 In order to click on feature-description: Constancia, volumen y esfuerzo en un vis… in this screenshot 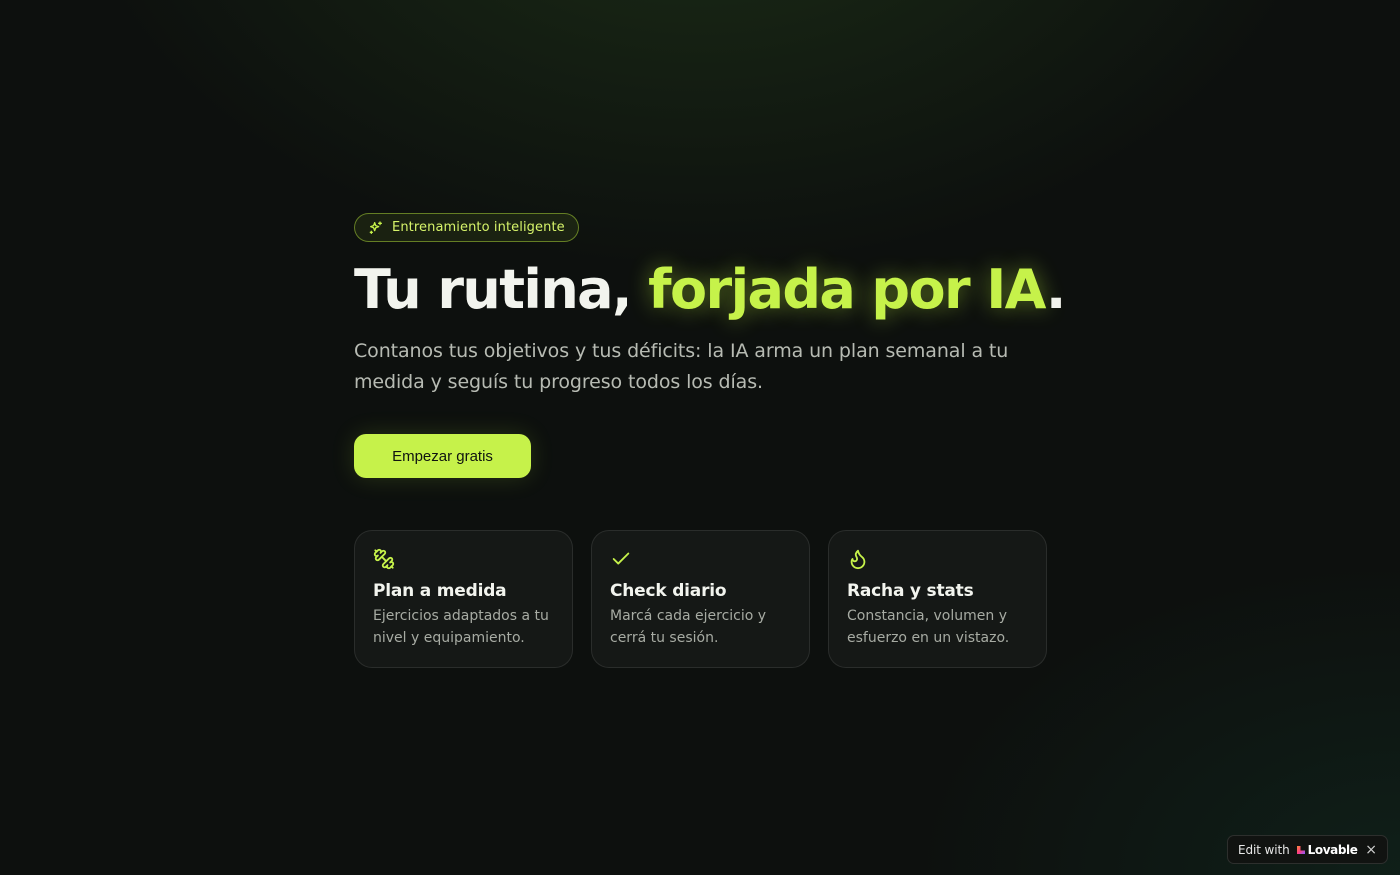, I will do `click(928, 627)`.